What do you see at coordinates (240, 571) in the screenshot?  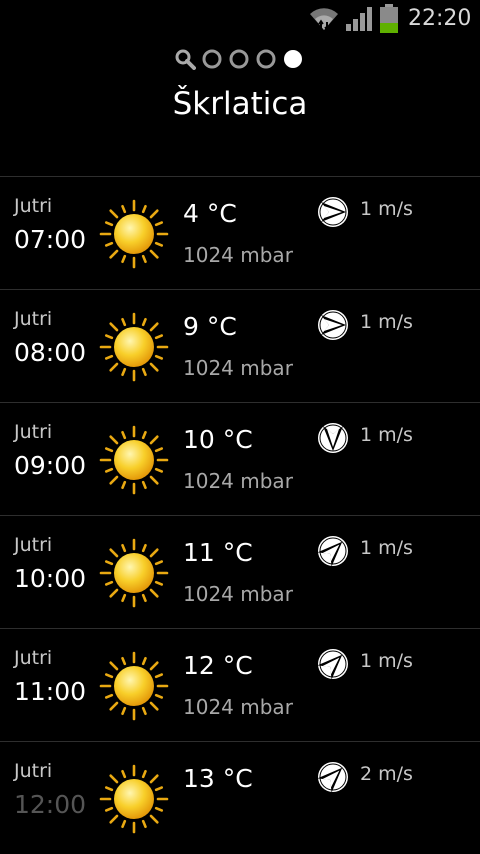 I see `forecast-row: Jutri 10:00 11 °C 1024 mbar 1 m/s` at bounding box center [240, 571].